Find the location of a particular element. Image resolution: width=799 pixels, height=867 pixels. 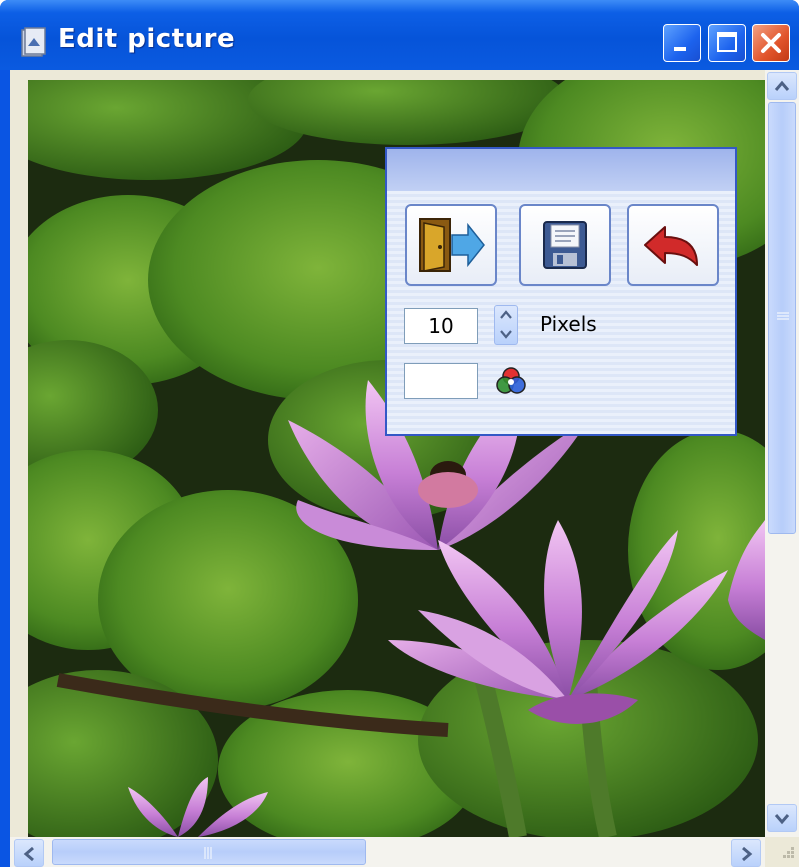

minimize-icon is located at coordinates (680, 49).